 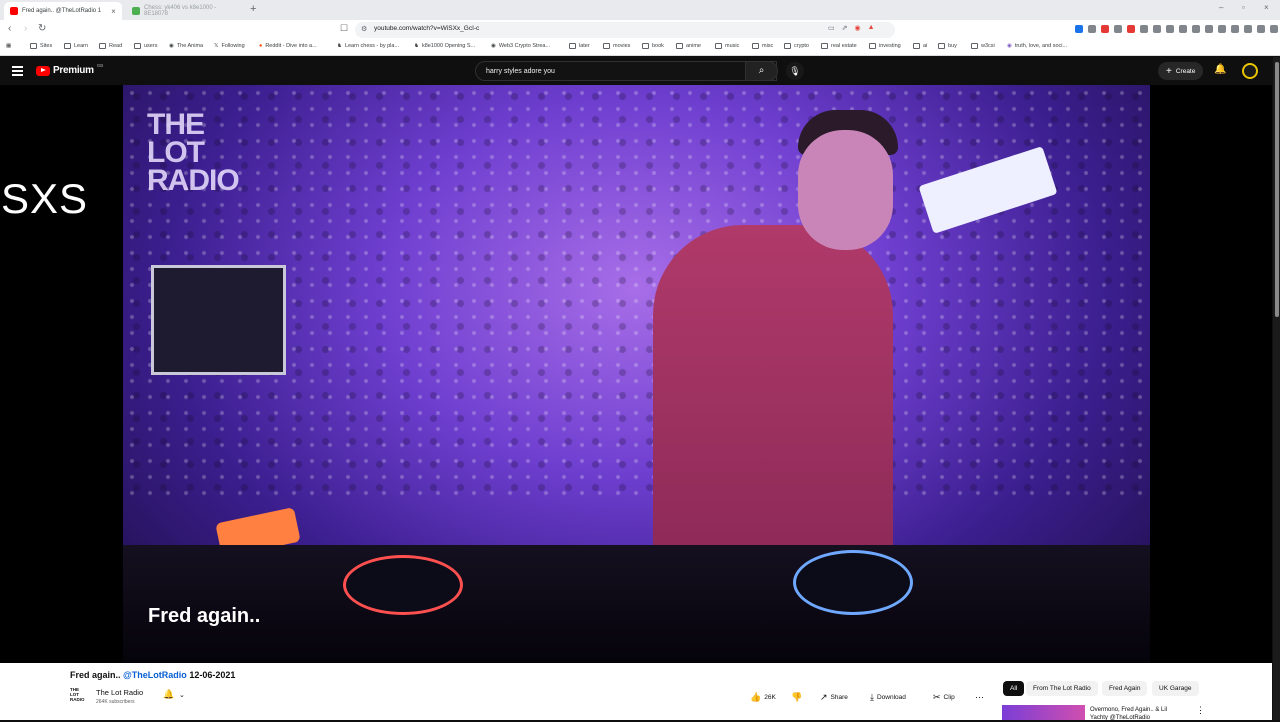 What do you see at coordinates (858, 28) in the screenshot?
I see `shield-icon: ◉` at bounding box center [858, 28].